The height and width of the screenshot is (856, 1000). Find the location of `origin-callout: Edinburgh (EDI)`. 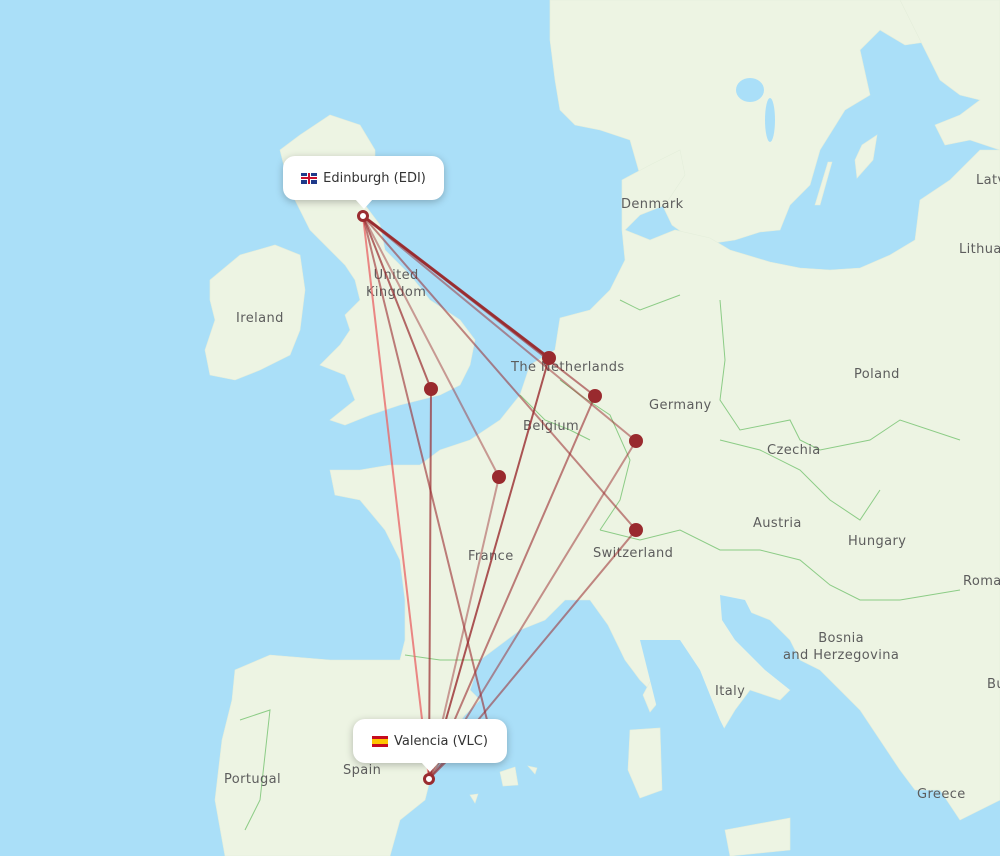

origin-callout: Edinburgh (EDI) is located at coordinates (363, 182).